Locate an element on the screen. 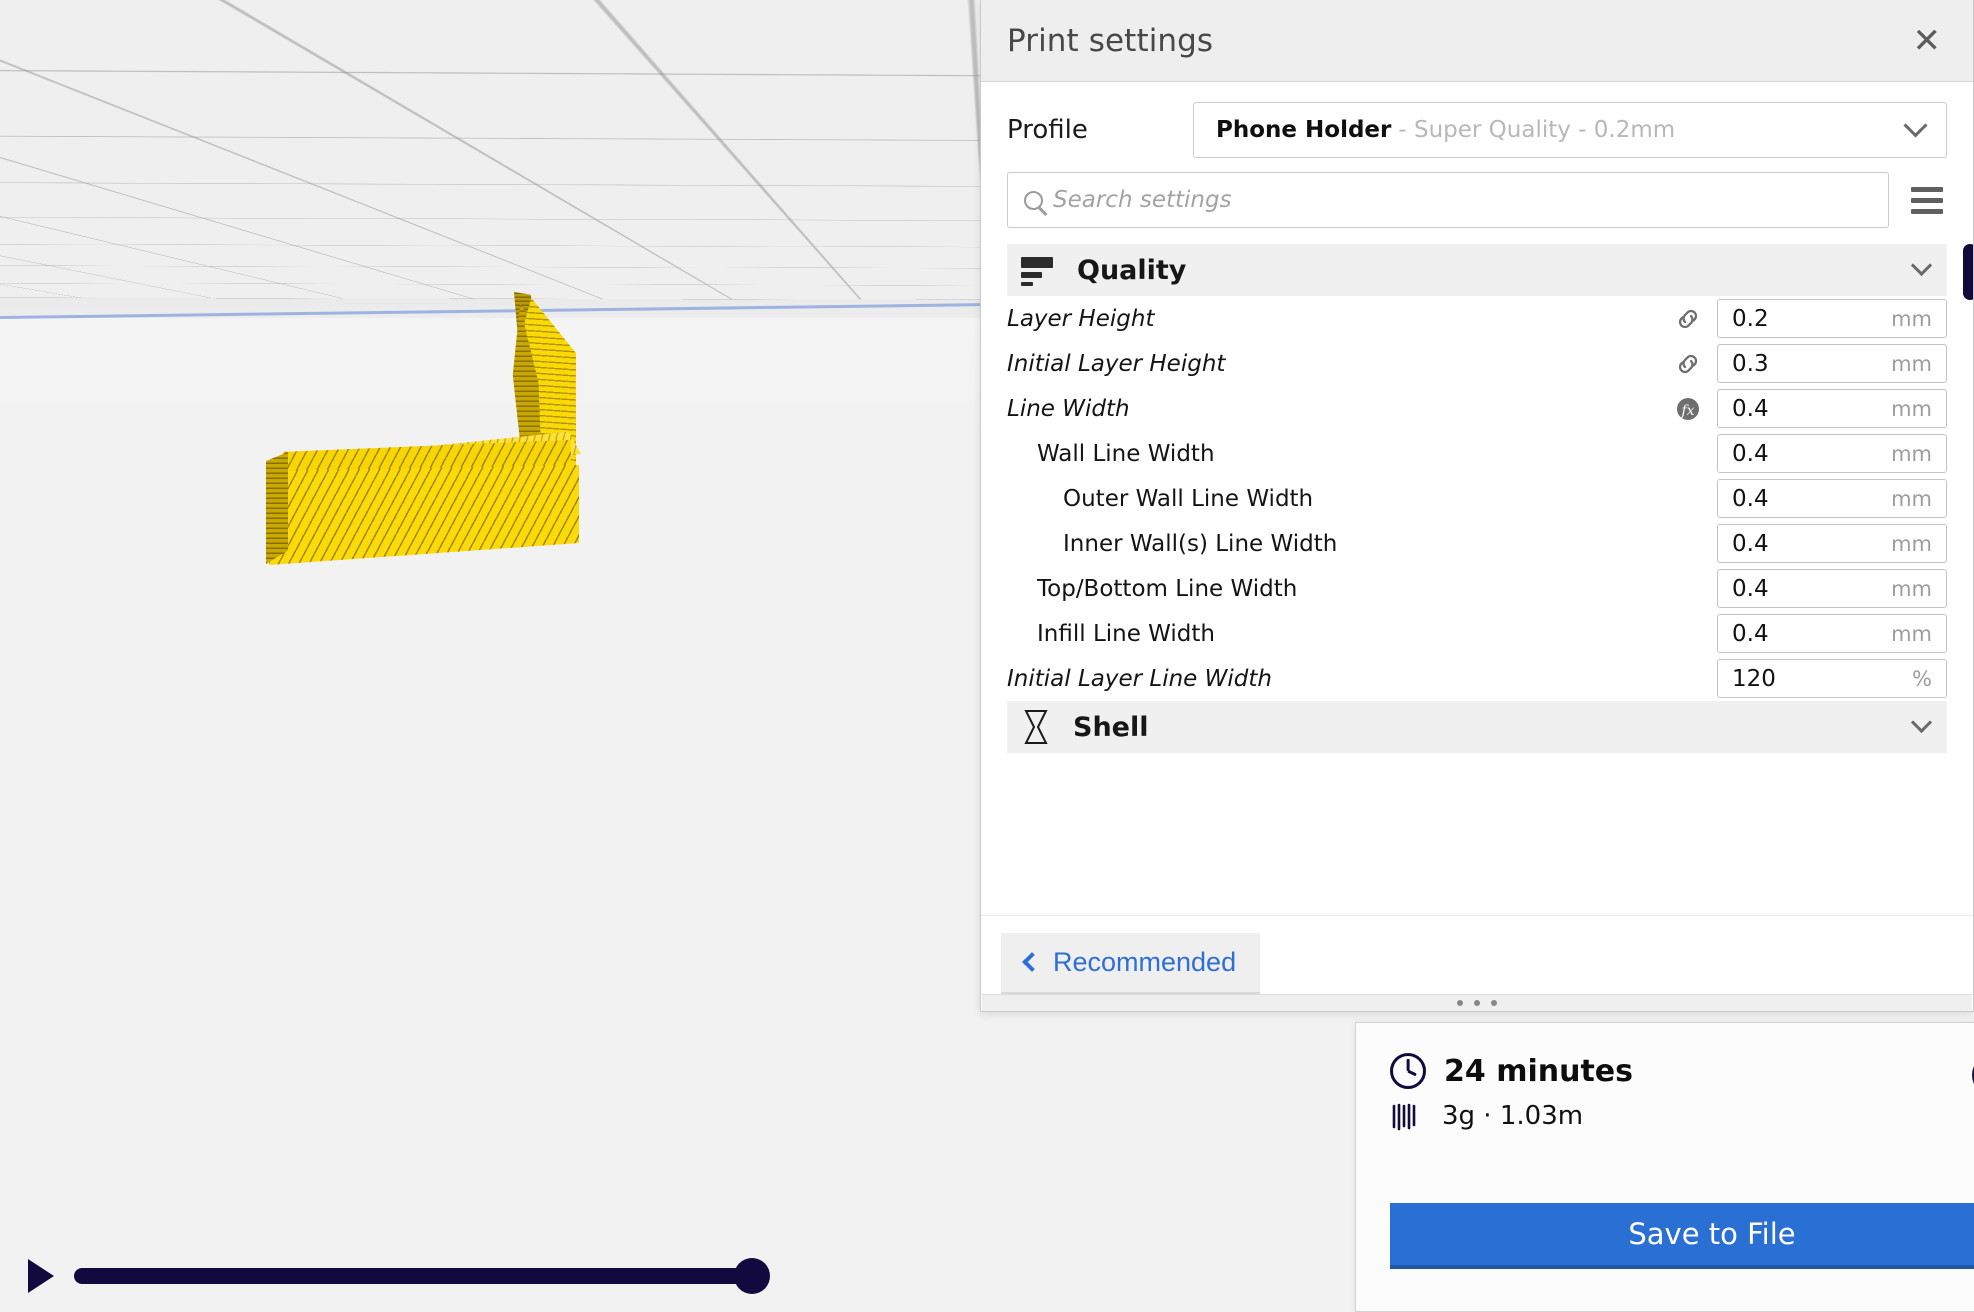 This screenshot has height=1312, width=1974. search-input is located at coordinates (1462, 200).